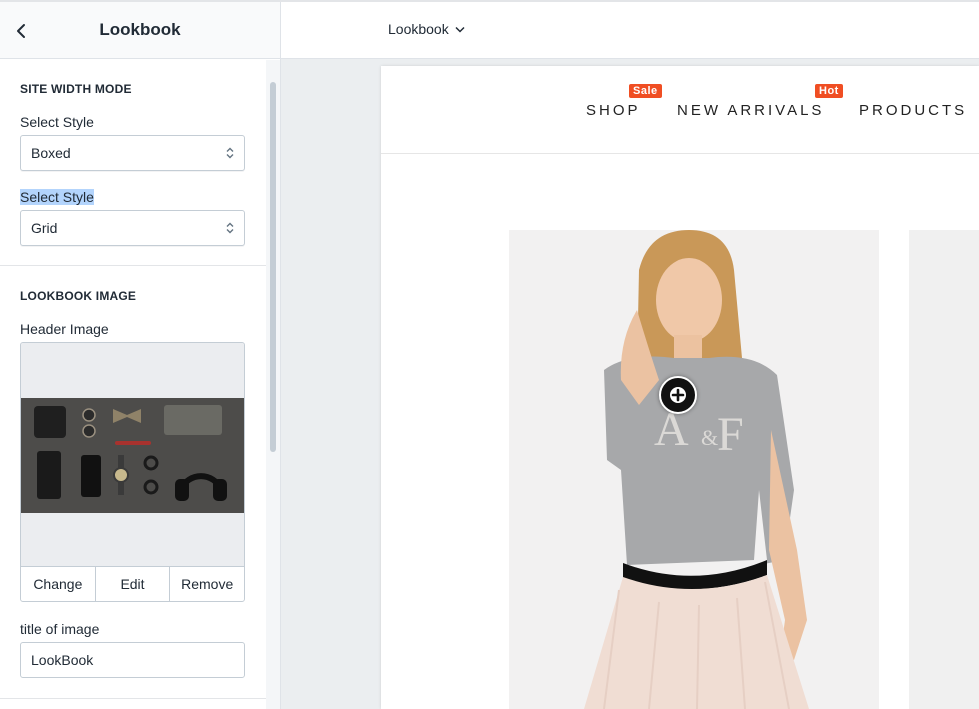  What do you see at coordinates (57, 122) in the screenshot?
I see `select-style-label: Select Style` at bounding box center [57, 122].